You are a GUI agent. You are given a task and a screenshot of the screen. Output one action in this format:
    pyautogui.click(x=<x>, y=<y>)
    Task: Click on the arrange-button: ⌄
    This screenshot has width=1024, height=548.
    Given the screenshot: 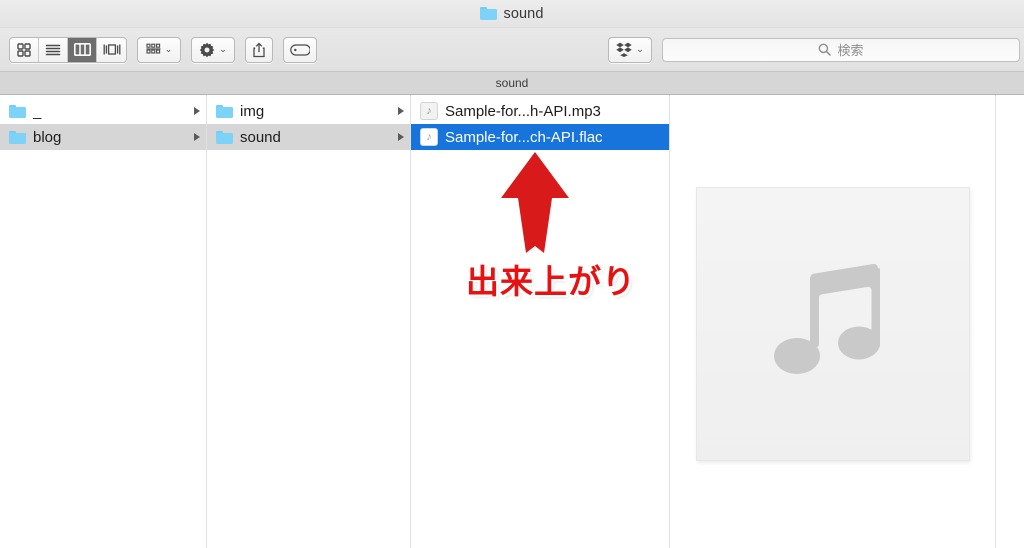 What is the action you would take?
    pyautogui.click(x=159, y=49)
    